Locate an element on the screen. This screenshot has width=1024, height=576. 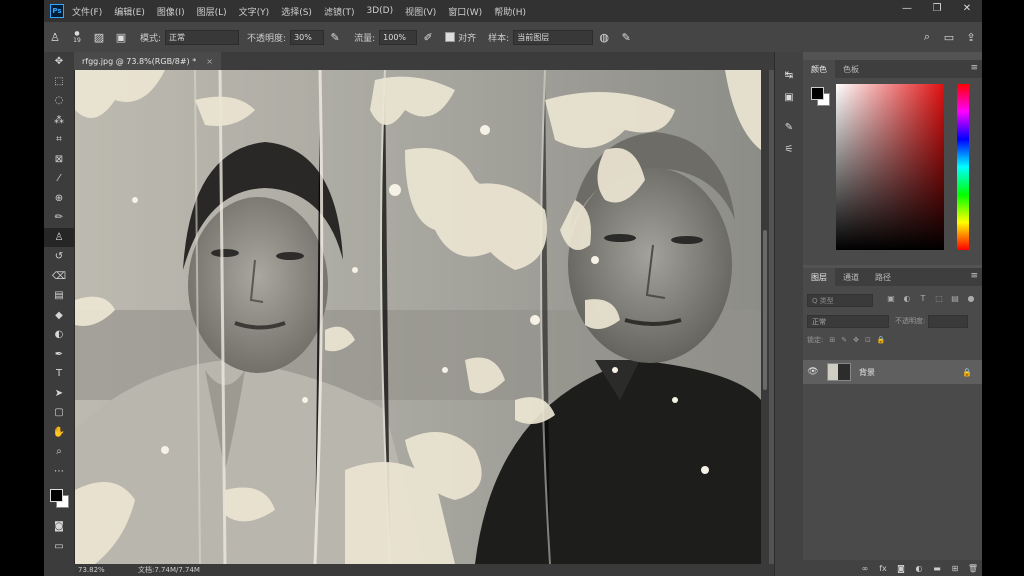
lasso-tool-icon: ◌ is located at coordinates (59, 101).